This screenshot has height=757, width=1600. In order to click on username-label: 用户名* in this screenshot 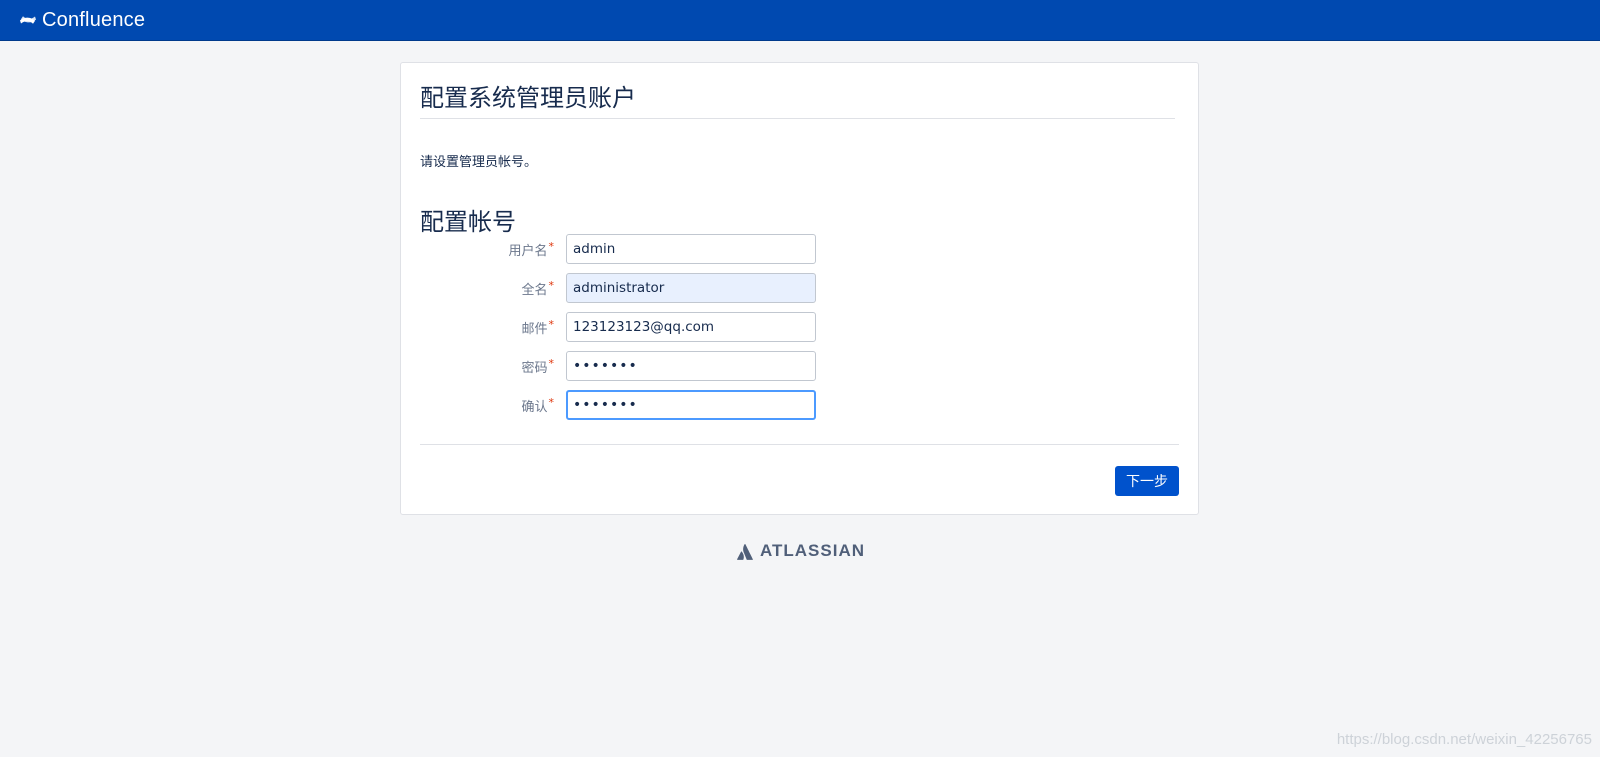, I will do `click(489, 249)`.